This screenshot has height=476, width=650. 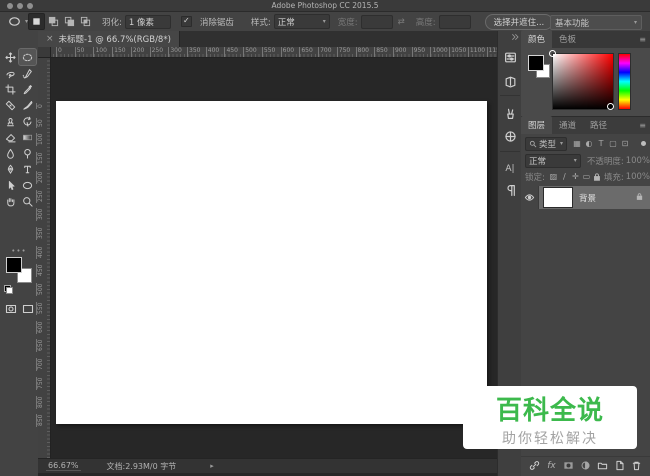 I want to click on foreground-background-colors: ⇄, so click(x=19, y=270).